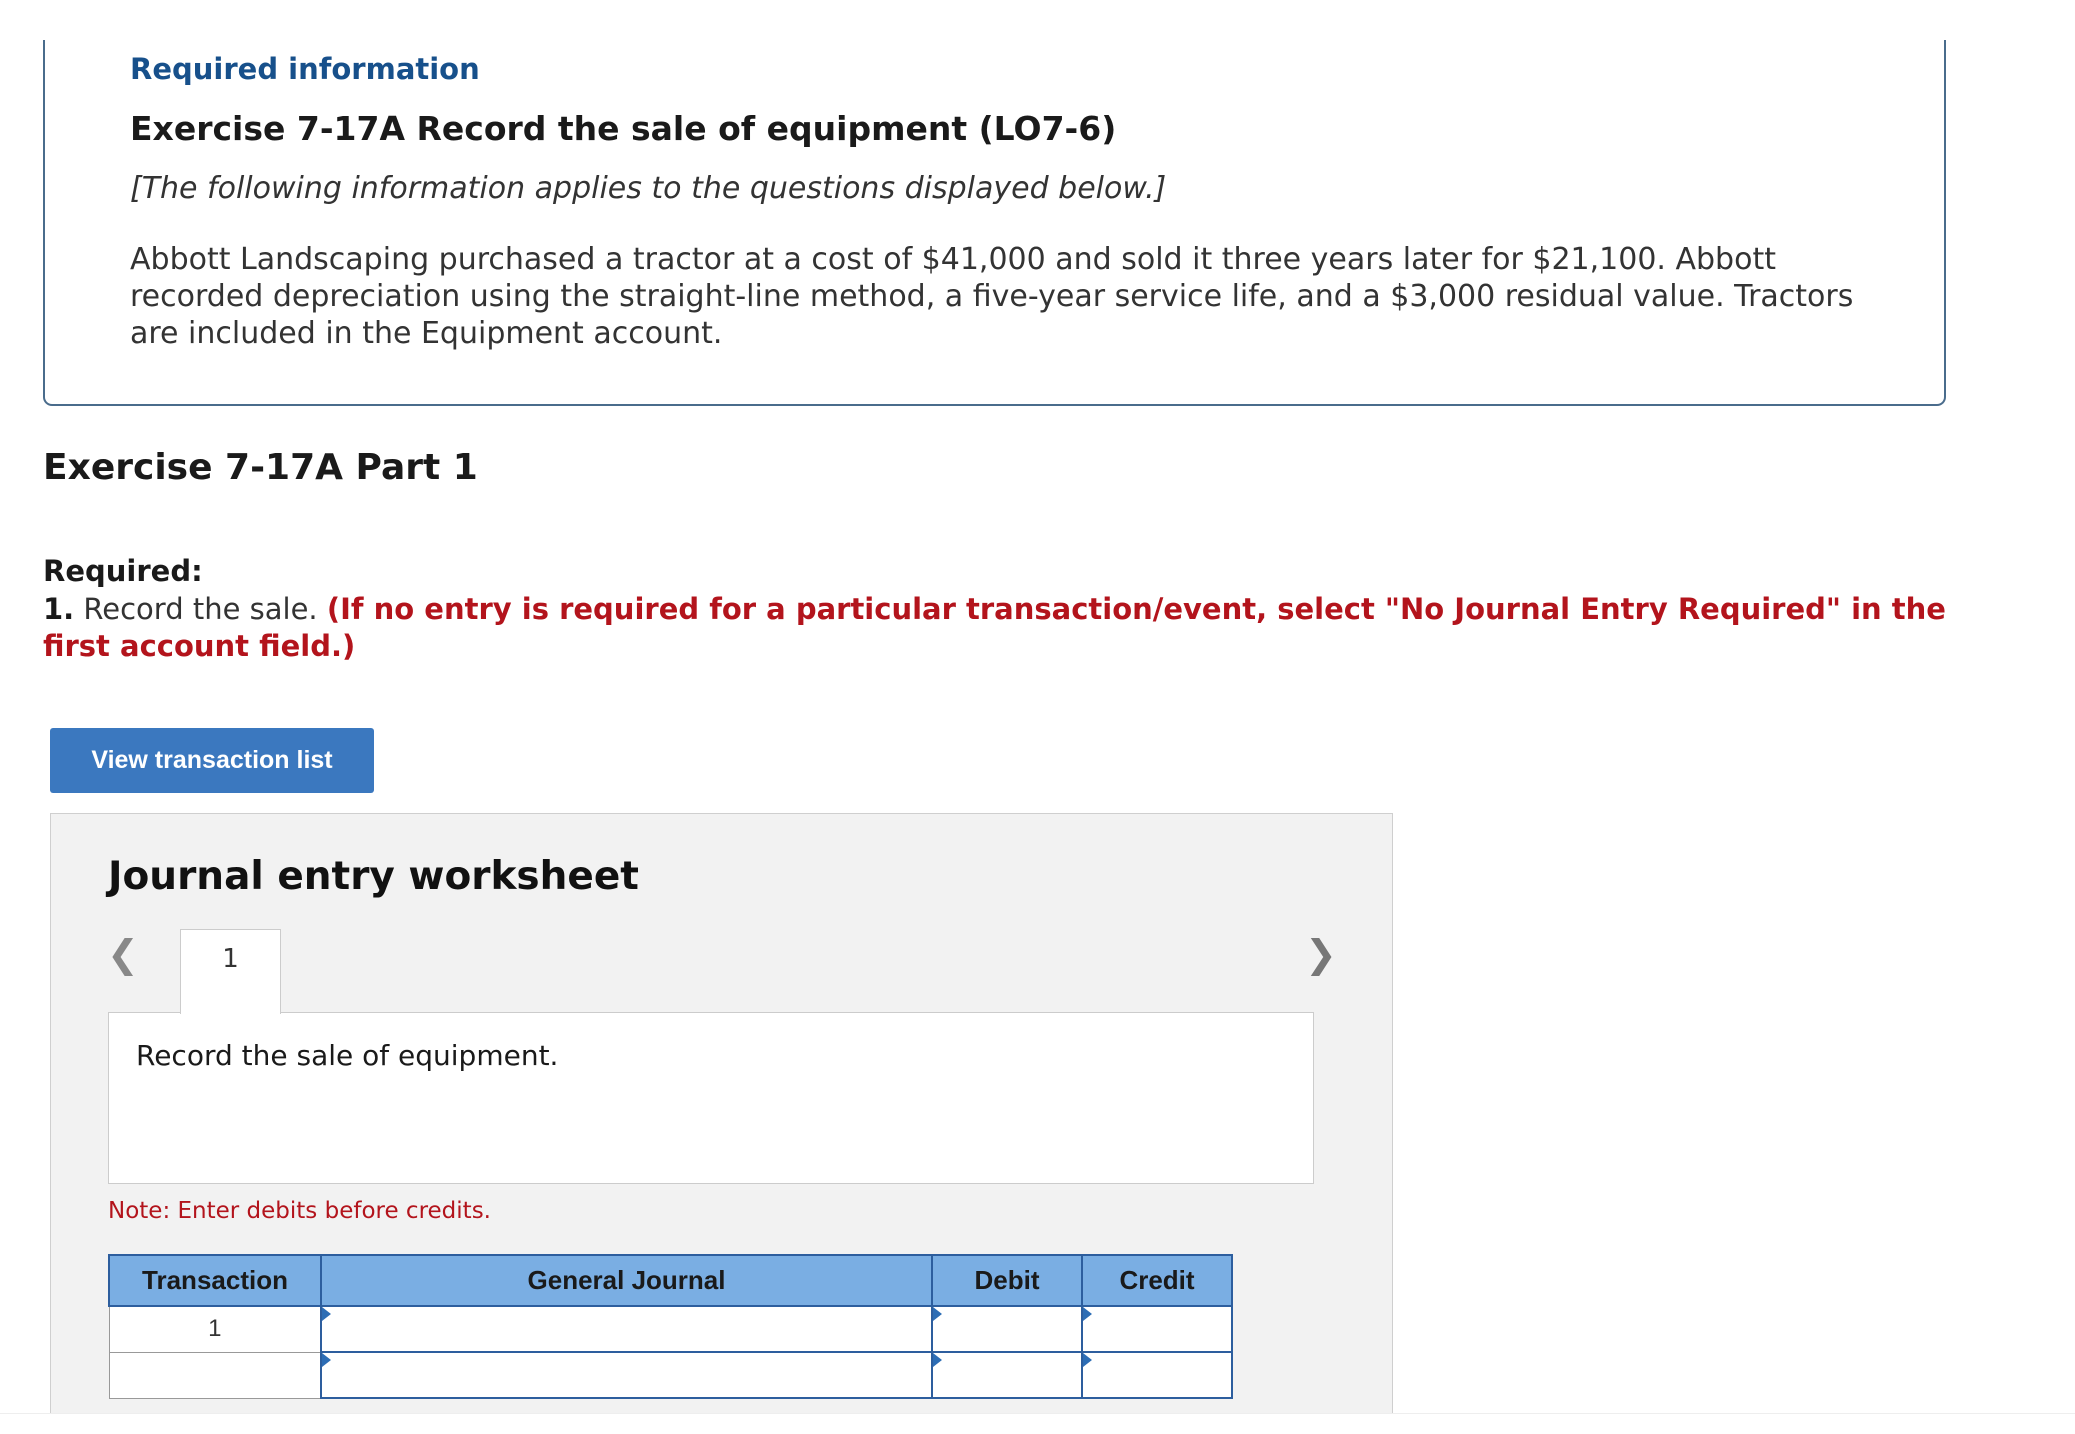 This screenshot has height=1434, width=2075. I want to click on required-label: Required:, so click(123, 571).